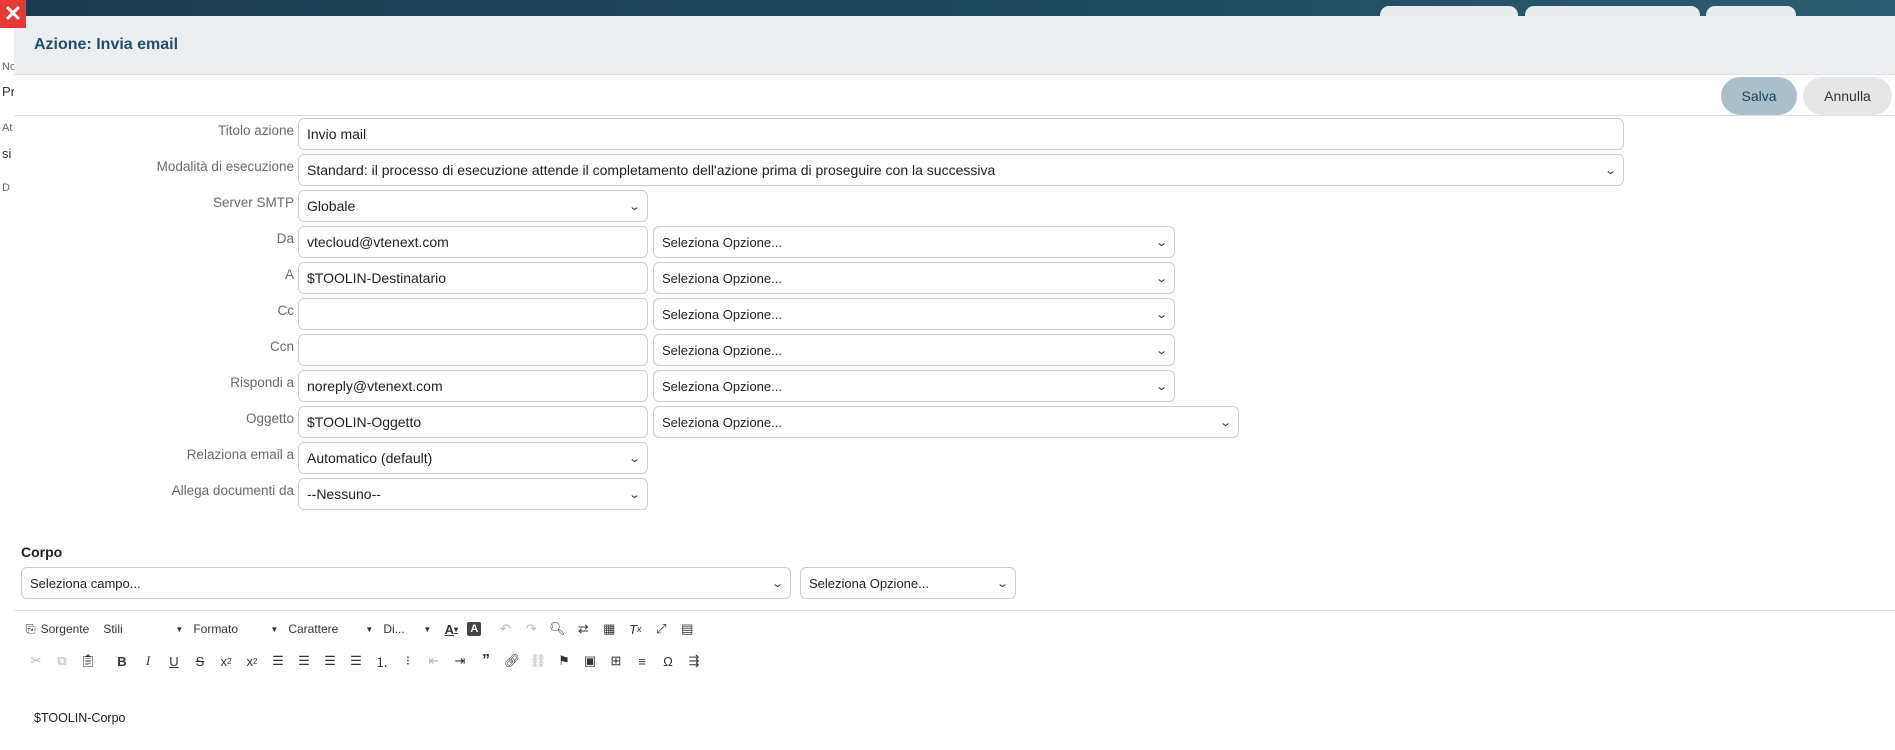 The width and height of the screenshot is (1895, 750). Describe the element at coordinates (616, 661) in the screenshot. I see `table-icon: ⊞` at that location.